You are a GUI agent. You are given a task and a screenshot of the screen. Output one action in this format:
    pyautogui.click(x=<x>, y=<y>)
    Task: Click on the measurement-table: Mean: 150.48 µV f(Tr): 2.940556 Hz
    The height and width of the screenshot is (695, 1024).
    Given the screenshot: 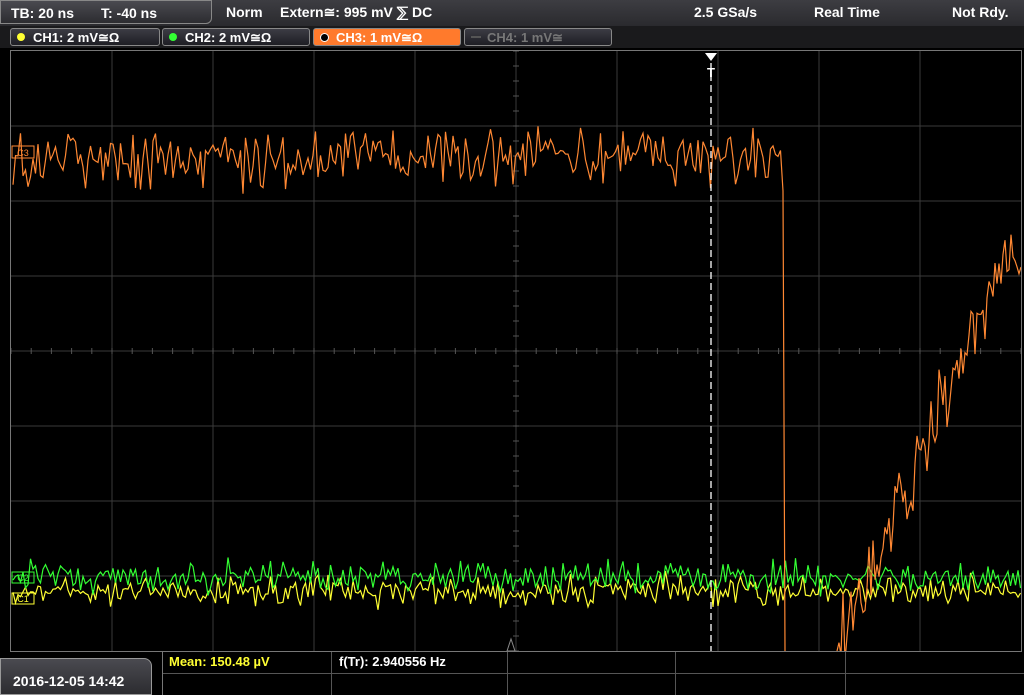 What is the action you would take?
    pyautogui.click(x=593, y=673)
    